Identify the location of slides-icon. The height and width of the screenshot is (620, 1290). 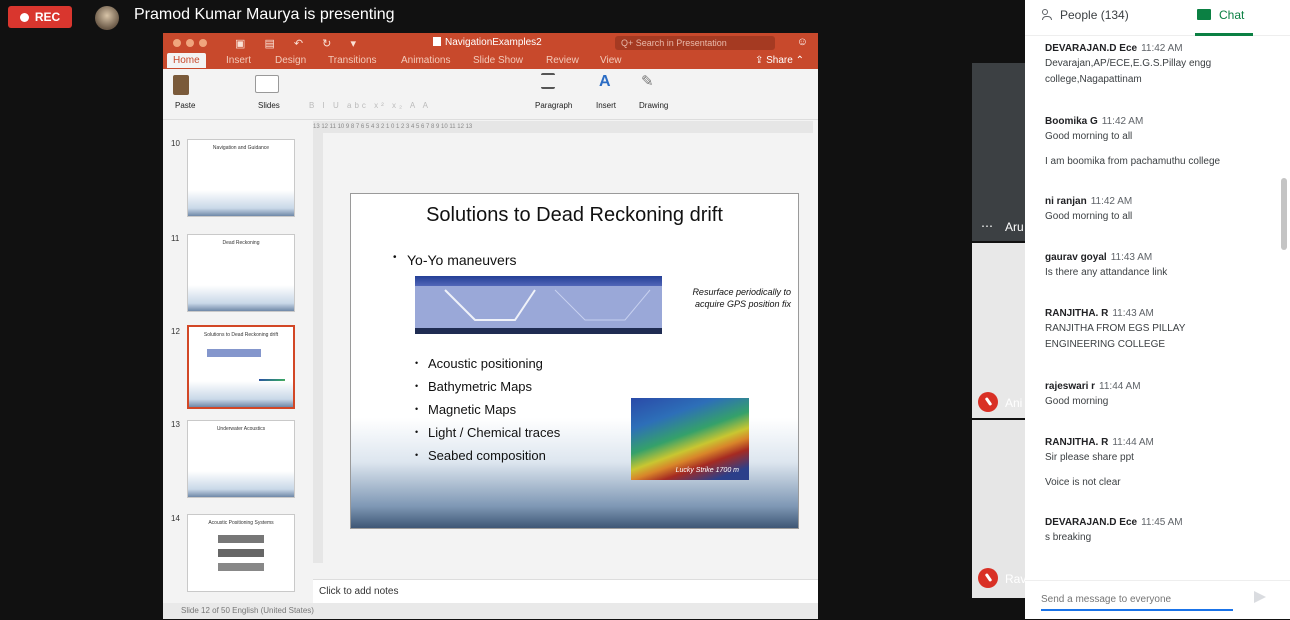
(267, 84).